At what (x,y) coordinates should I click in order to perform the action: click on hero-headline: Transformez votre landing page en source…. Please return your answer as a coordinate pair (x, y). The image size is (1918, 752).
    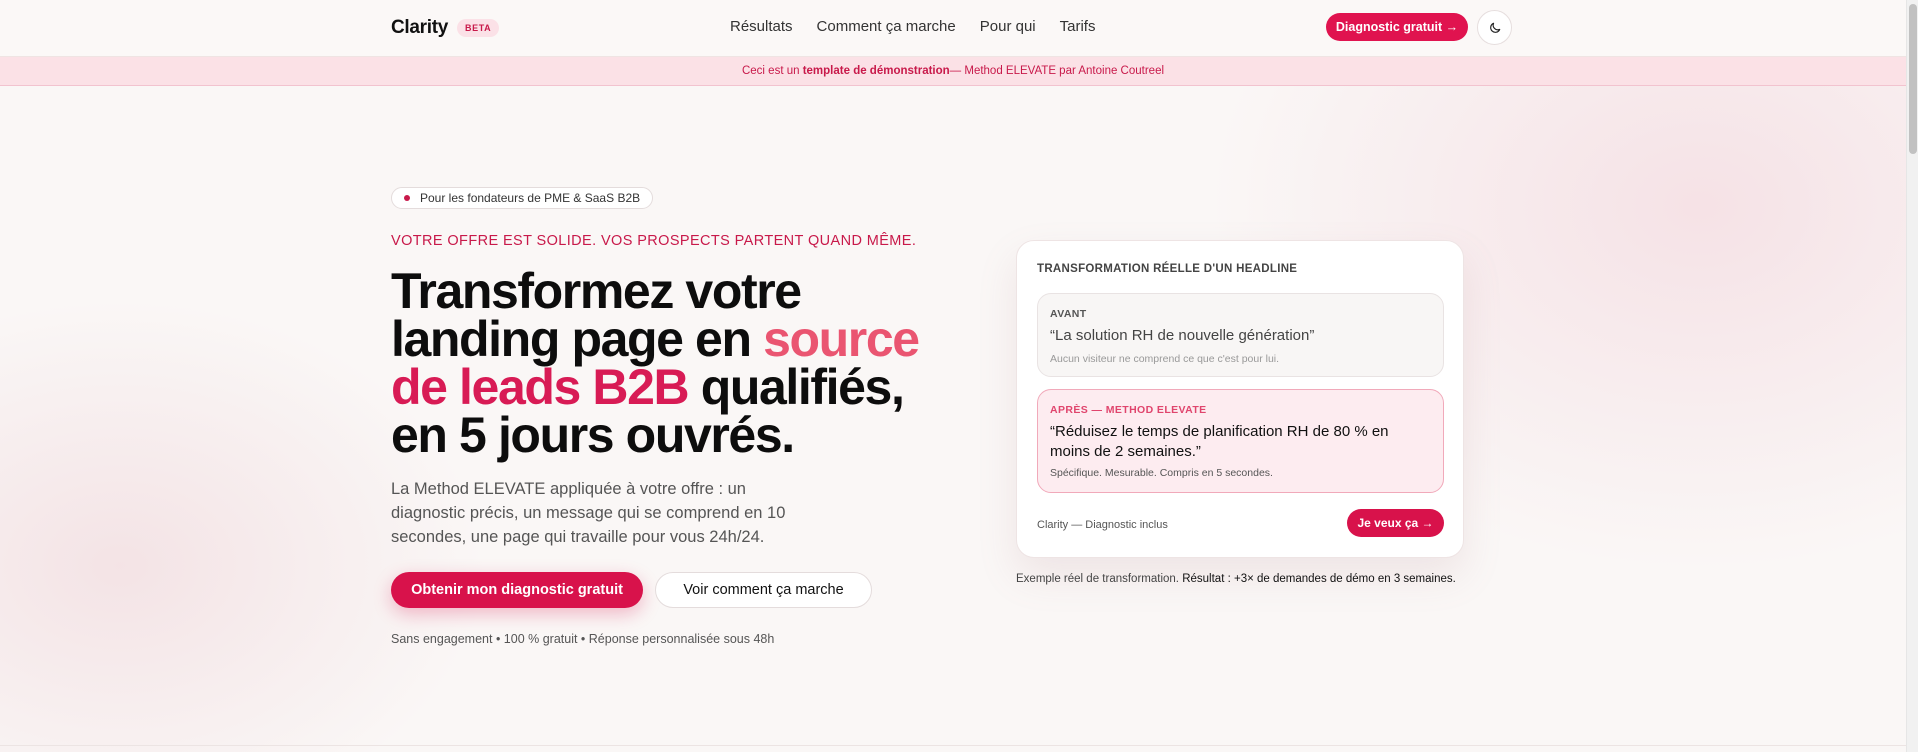
    Looking at the image, I should click on (671, 363).